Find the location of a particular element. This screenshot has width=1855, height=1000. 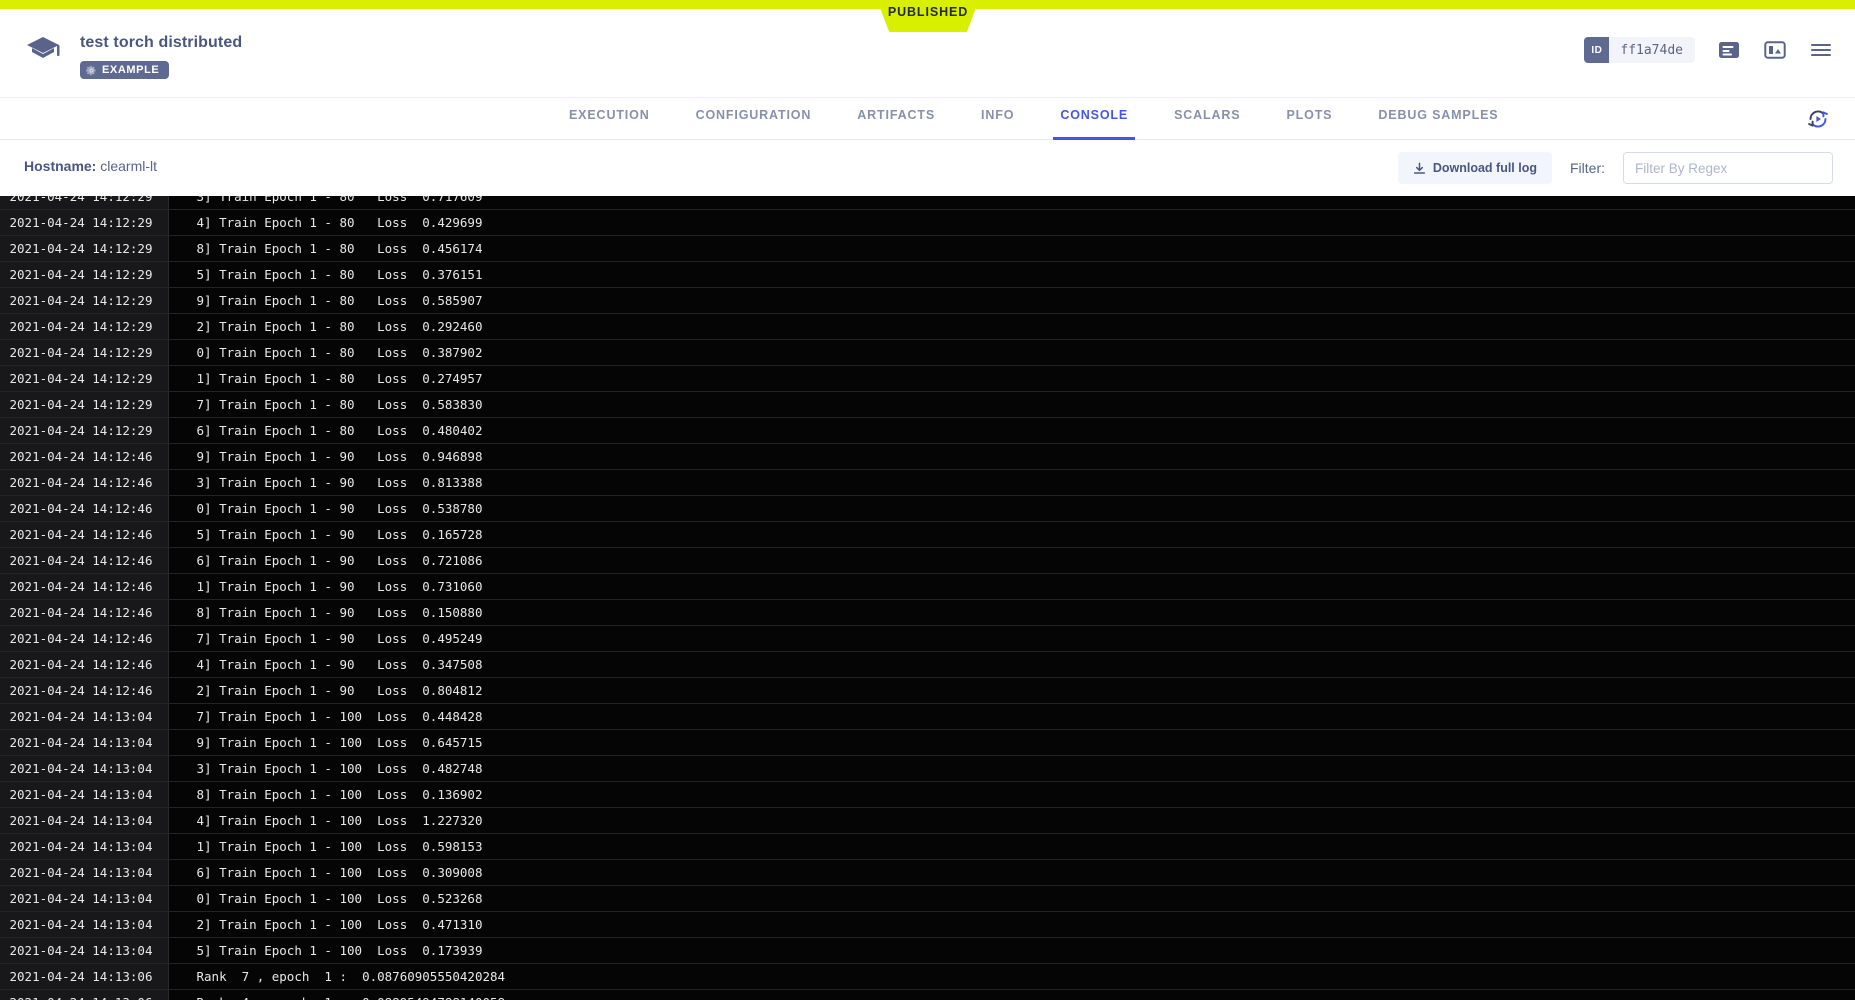

tab-label: CONFIGURATION is located at coordinates (753, 115).